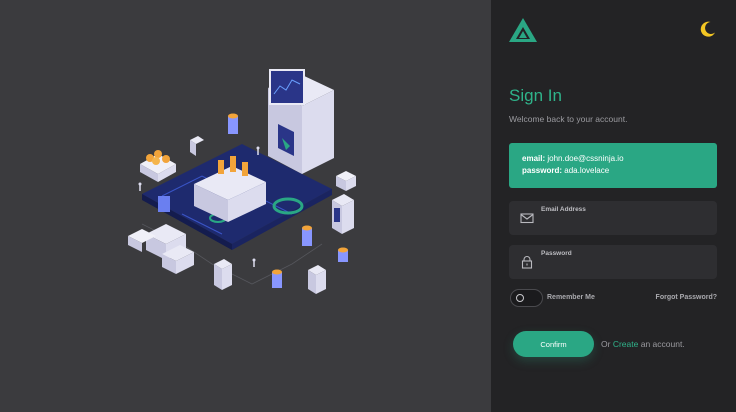  Describe the element at coordinates (556, 253) in the screenshot. I see `password-field-label: Password` at that location.